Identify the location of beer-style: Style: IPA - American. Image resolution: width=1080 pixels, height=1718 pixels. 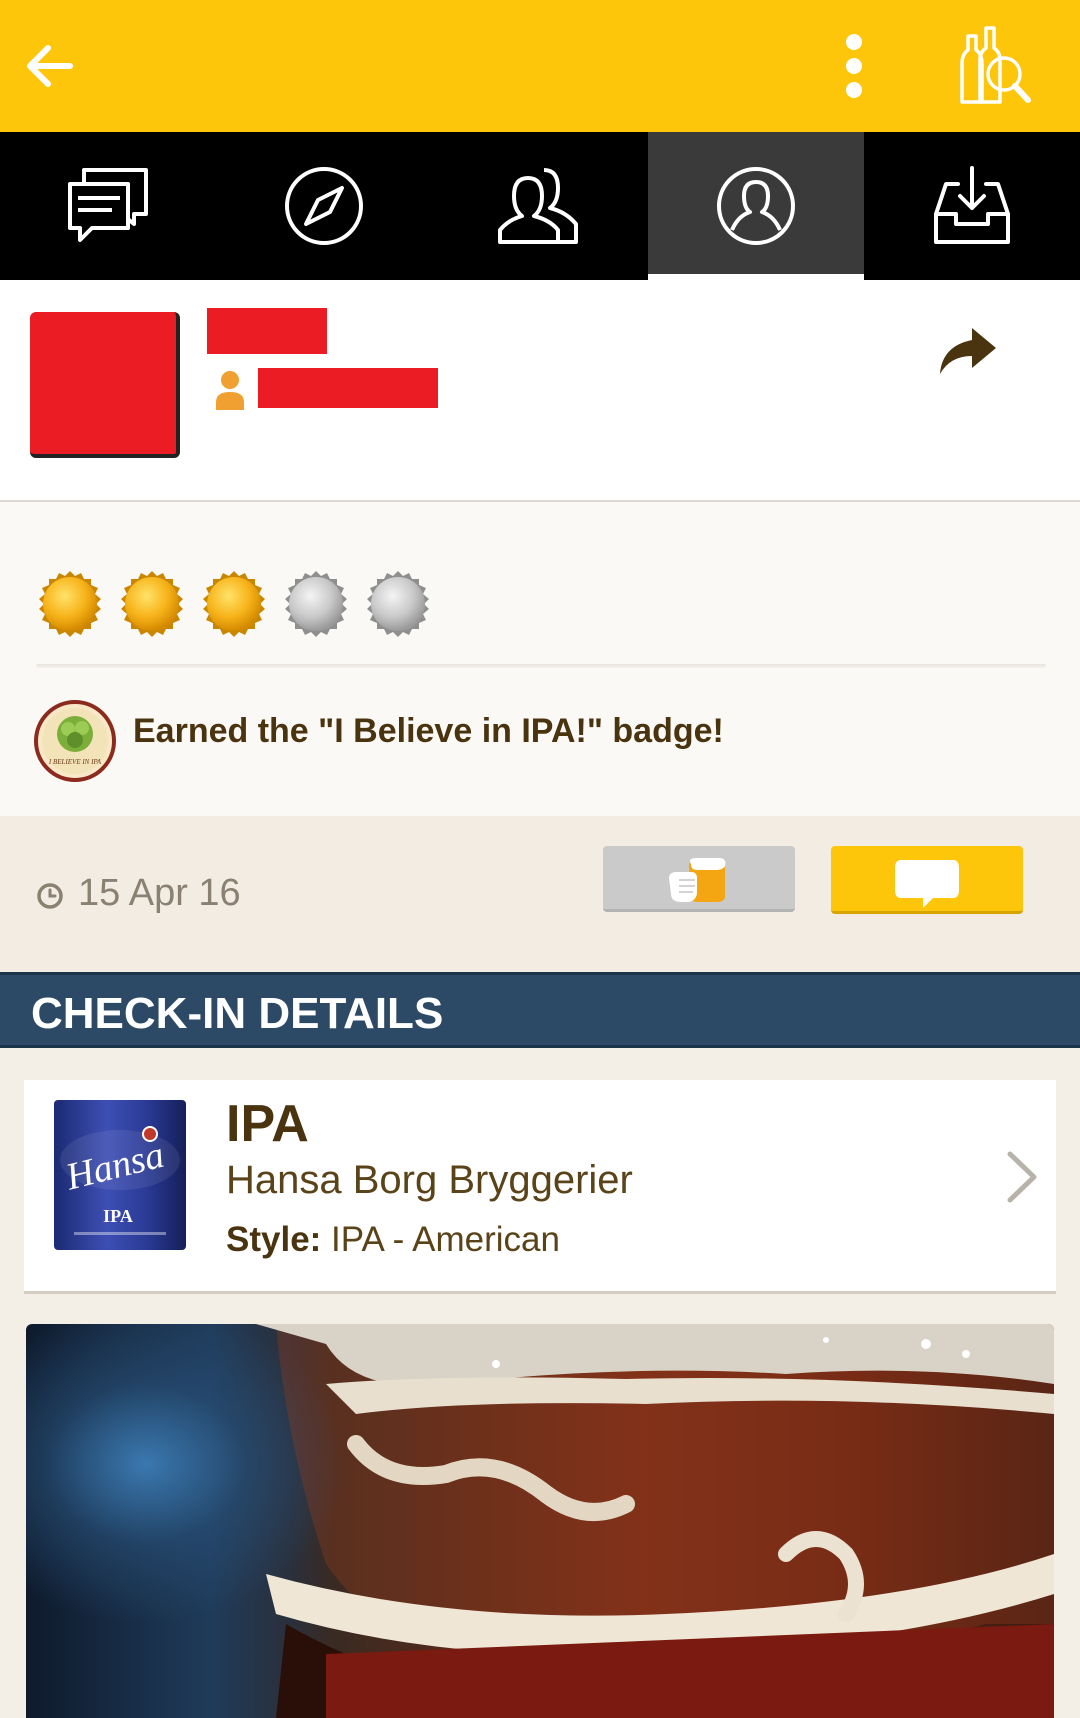
(393, 1240).